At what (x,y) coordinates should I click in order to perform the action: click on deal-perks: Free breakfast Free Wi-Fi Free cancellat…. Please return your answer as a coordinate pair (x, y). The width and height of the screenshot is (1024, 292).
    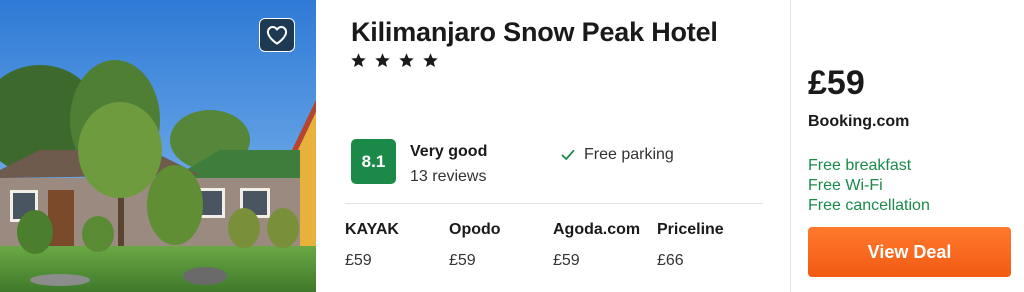
    Looking at the image, I should click on (869, 186).